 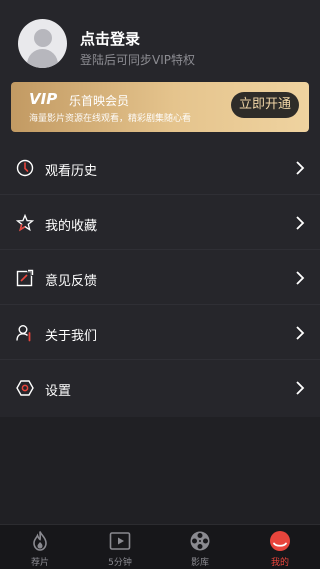 What do you see at coordinates (71, 336) in the screenshot?
I see `menu-item-label: 关于我们` at bounding box center [71, 336].